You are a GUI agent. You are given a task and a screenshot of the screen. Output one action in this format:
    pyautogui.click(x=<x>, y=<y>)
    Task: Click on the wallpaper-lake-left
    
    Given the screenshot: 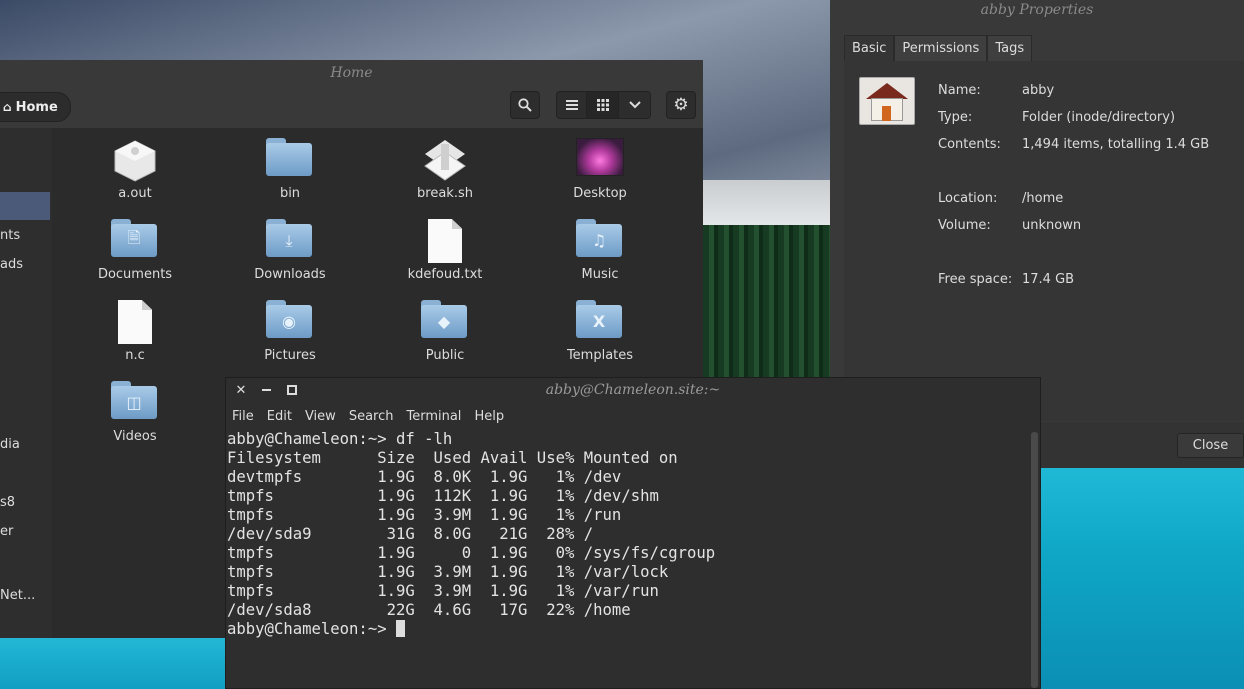 What is the action you would take?
    pyautogui.click(x=113, y=663)
    